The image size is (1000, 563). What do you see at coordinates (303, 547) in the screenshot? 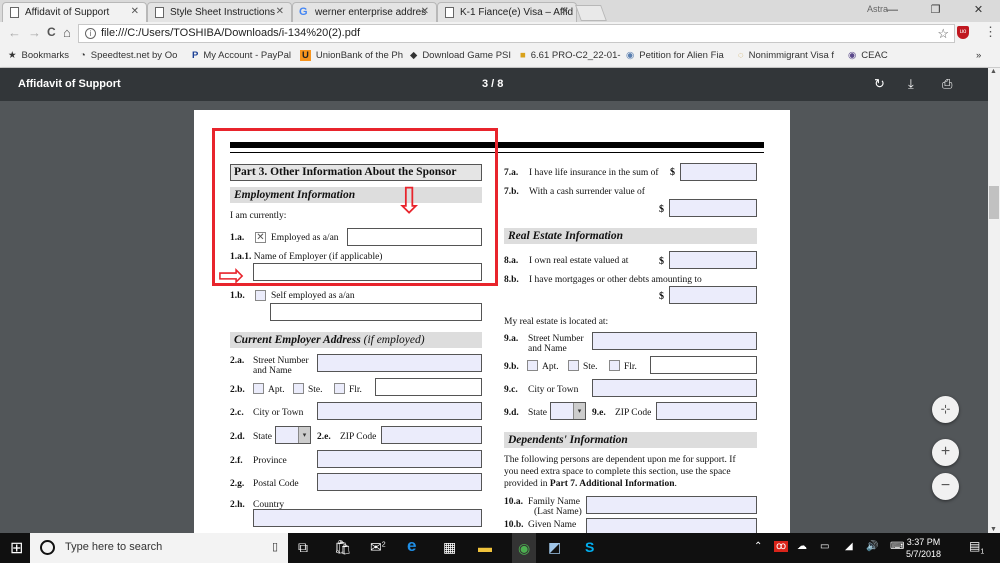
I see `task-view-icon: ⧉` at bounding box center [303, 547].